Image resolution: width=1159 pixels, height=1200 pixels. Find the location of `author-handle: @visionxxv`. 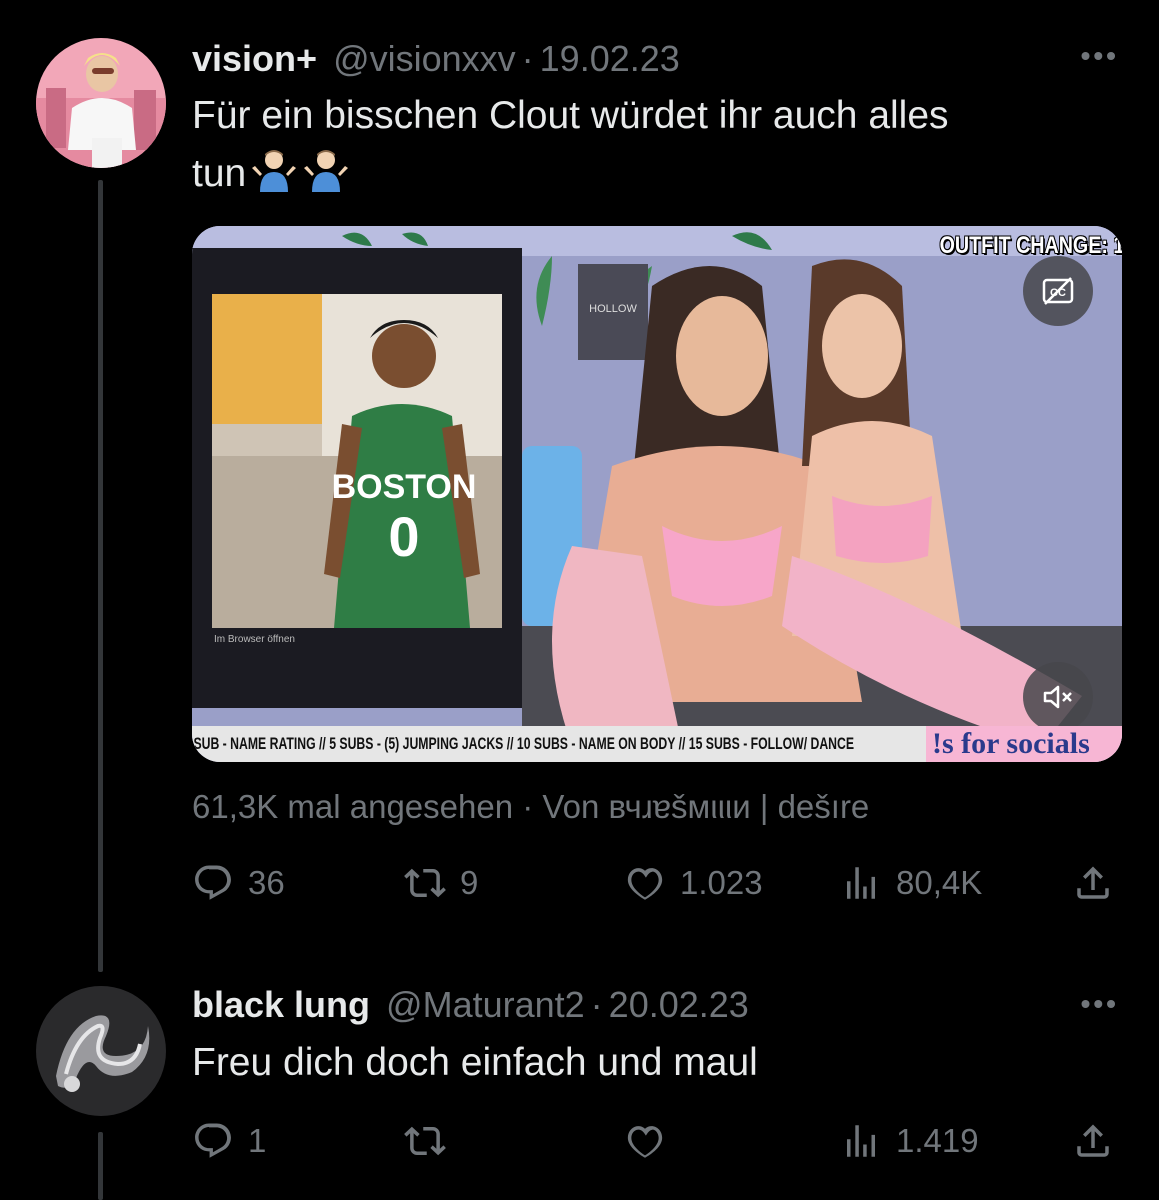

author-handle: @visionxxv is located at coordinates (424, 59).